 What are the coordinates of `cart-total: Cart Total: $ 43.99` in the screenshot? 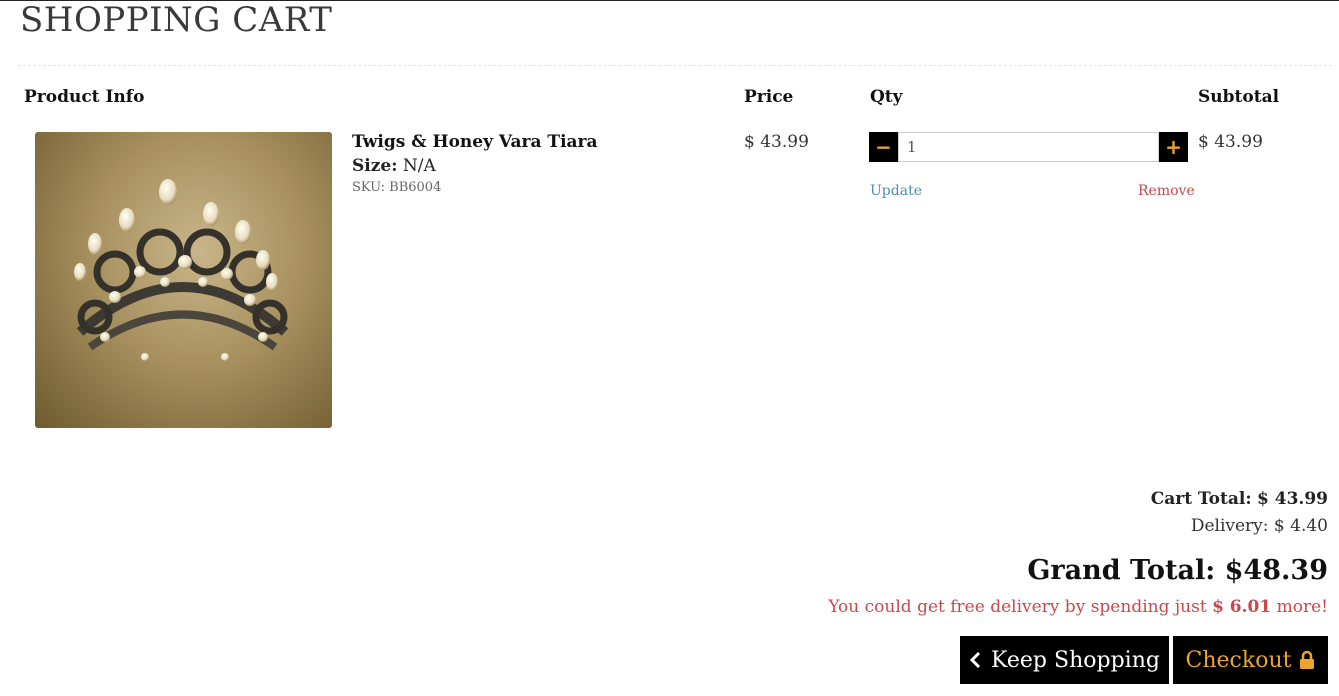 It's located at (1239, 499).